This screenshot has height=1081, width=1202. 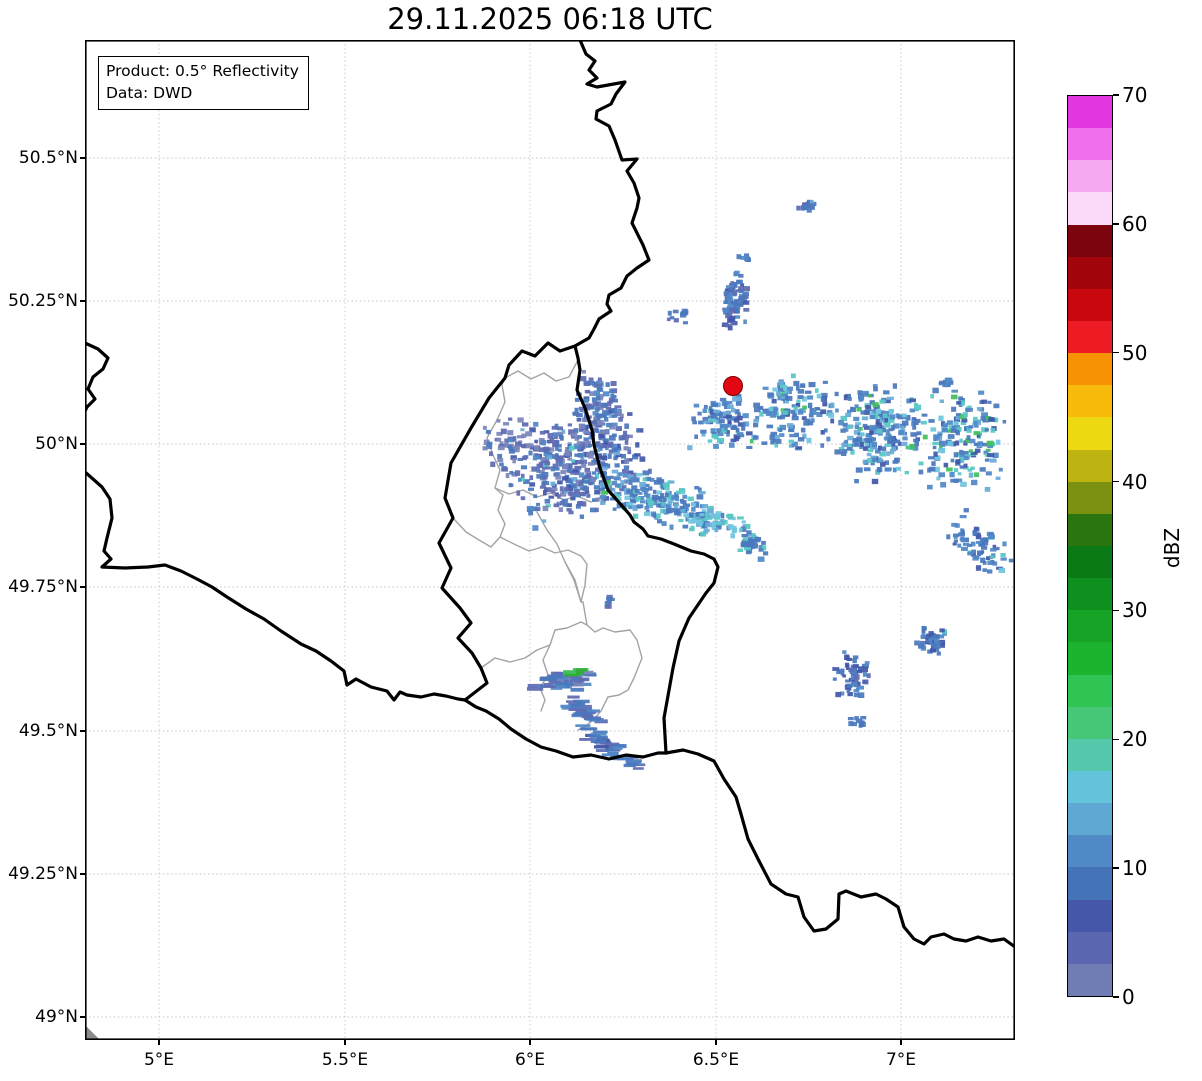 What do you see at coordinates (1116, 610) in the screenshot?
I see `colorbar-tick-mark` at bounding box center [1116, 610].